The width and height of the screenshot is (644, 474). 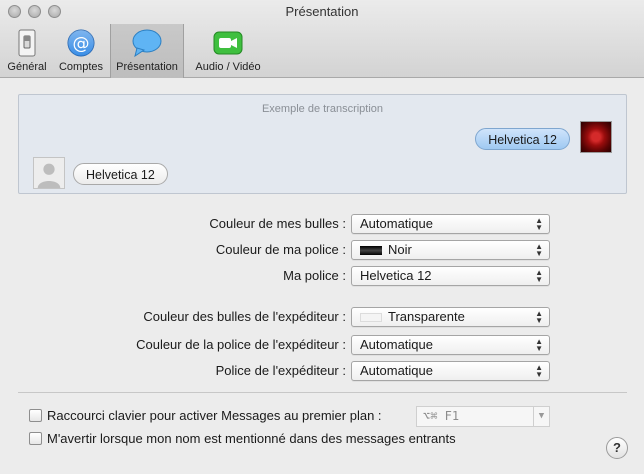 What do you see at coordinates (147, 67) in the screenshot?
I see `tab-presentation-label: Présentation` at bounding box center [147, 67].